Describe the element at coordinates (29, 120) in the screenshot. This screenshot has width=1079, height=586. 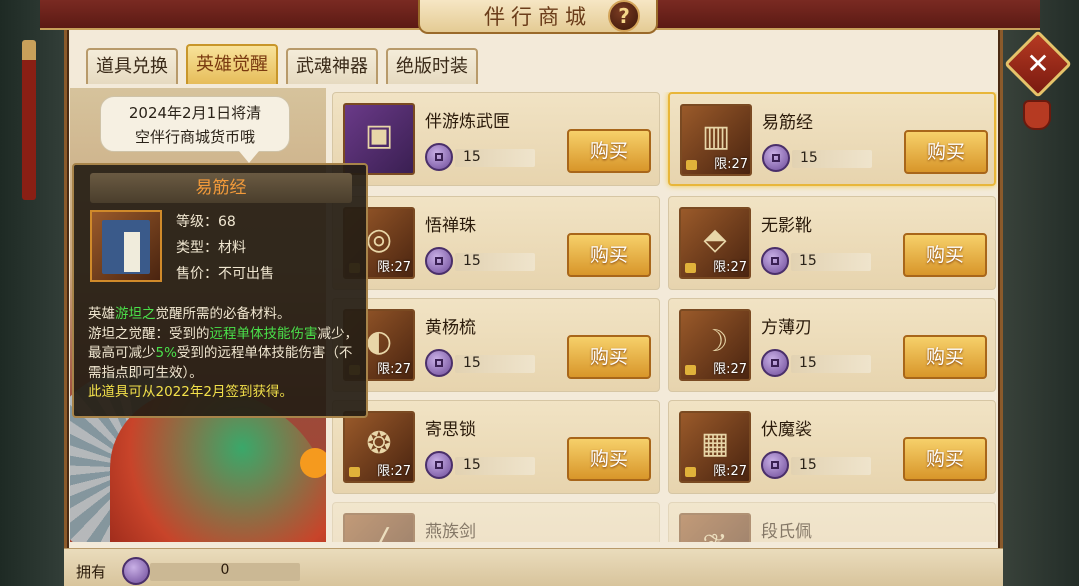
I see `tassel-decoration` at that location.